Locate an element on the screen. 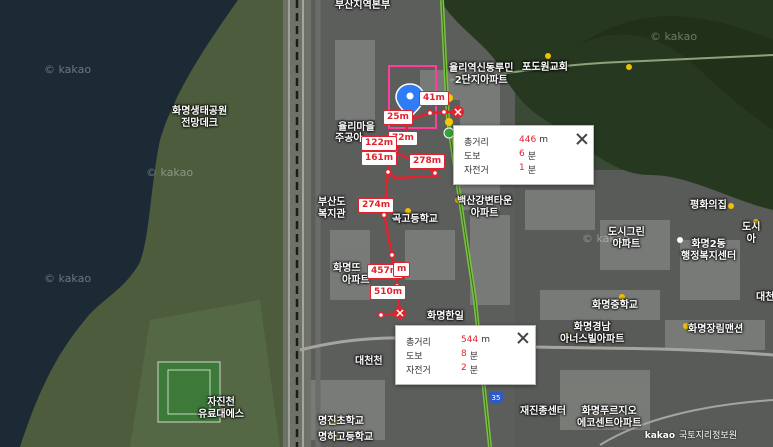 The image size is (773, 447). map-label-dosi-right: 도시 아 is located at coordinates (751, 233).